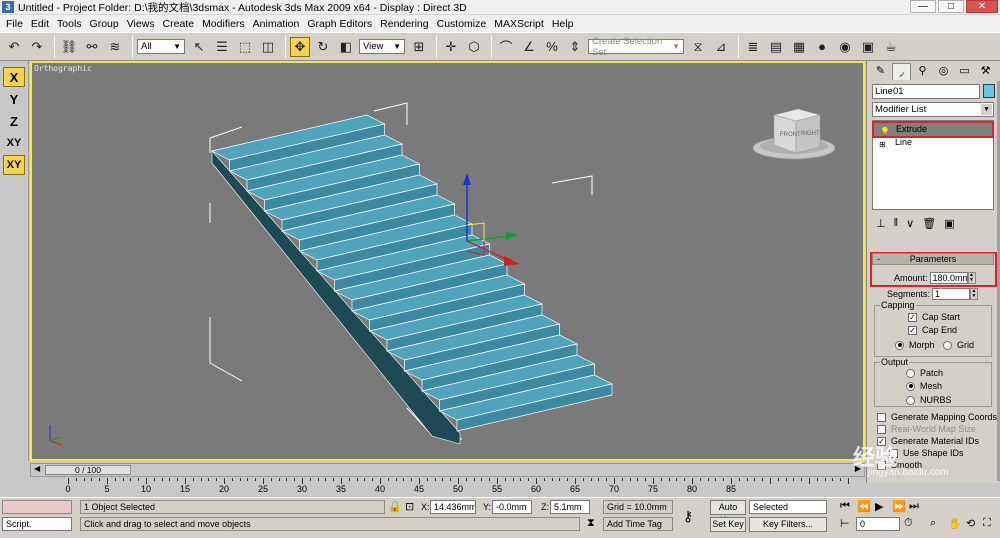  What do you see at coordinates (987, 523) in the screenshot?
I see `maximize-viewport-icon: ⛶` at bounding box center [987, 523].